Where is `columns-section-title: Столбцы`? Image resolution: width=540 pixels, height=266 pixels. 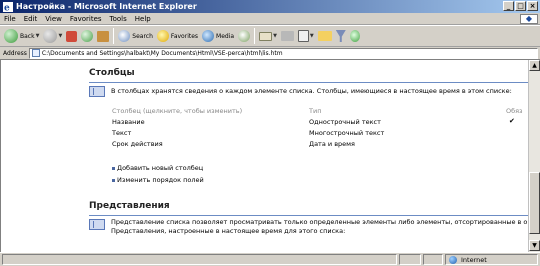 columns-section-title: Столбцы is located at coordinates (112, 73).